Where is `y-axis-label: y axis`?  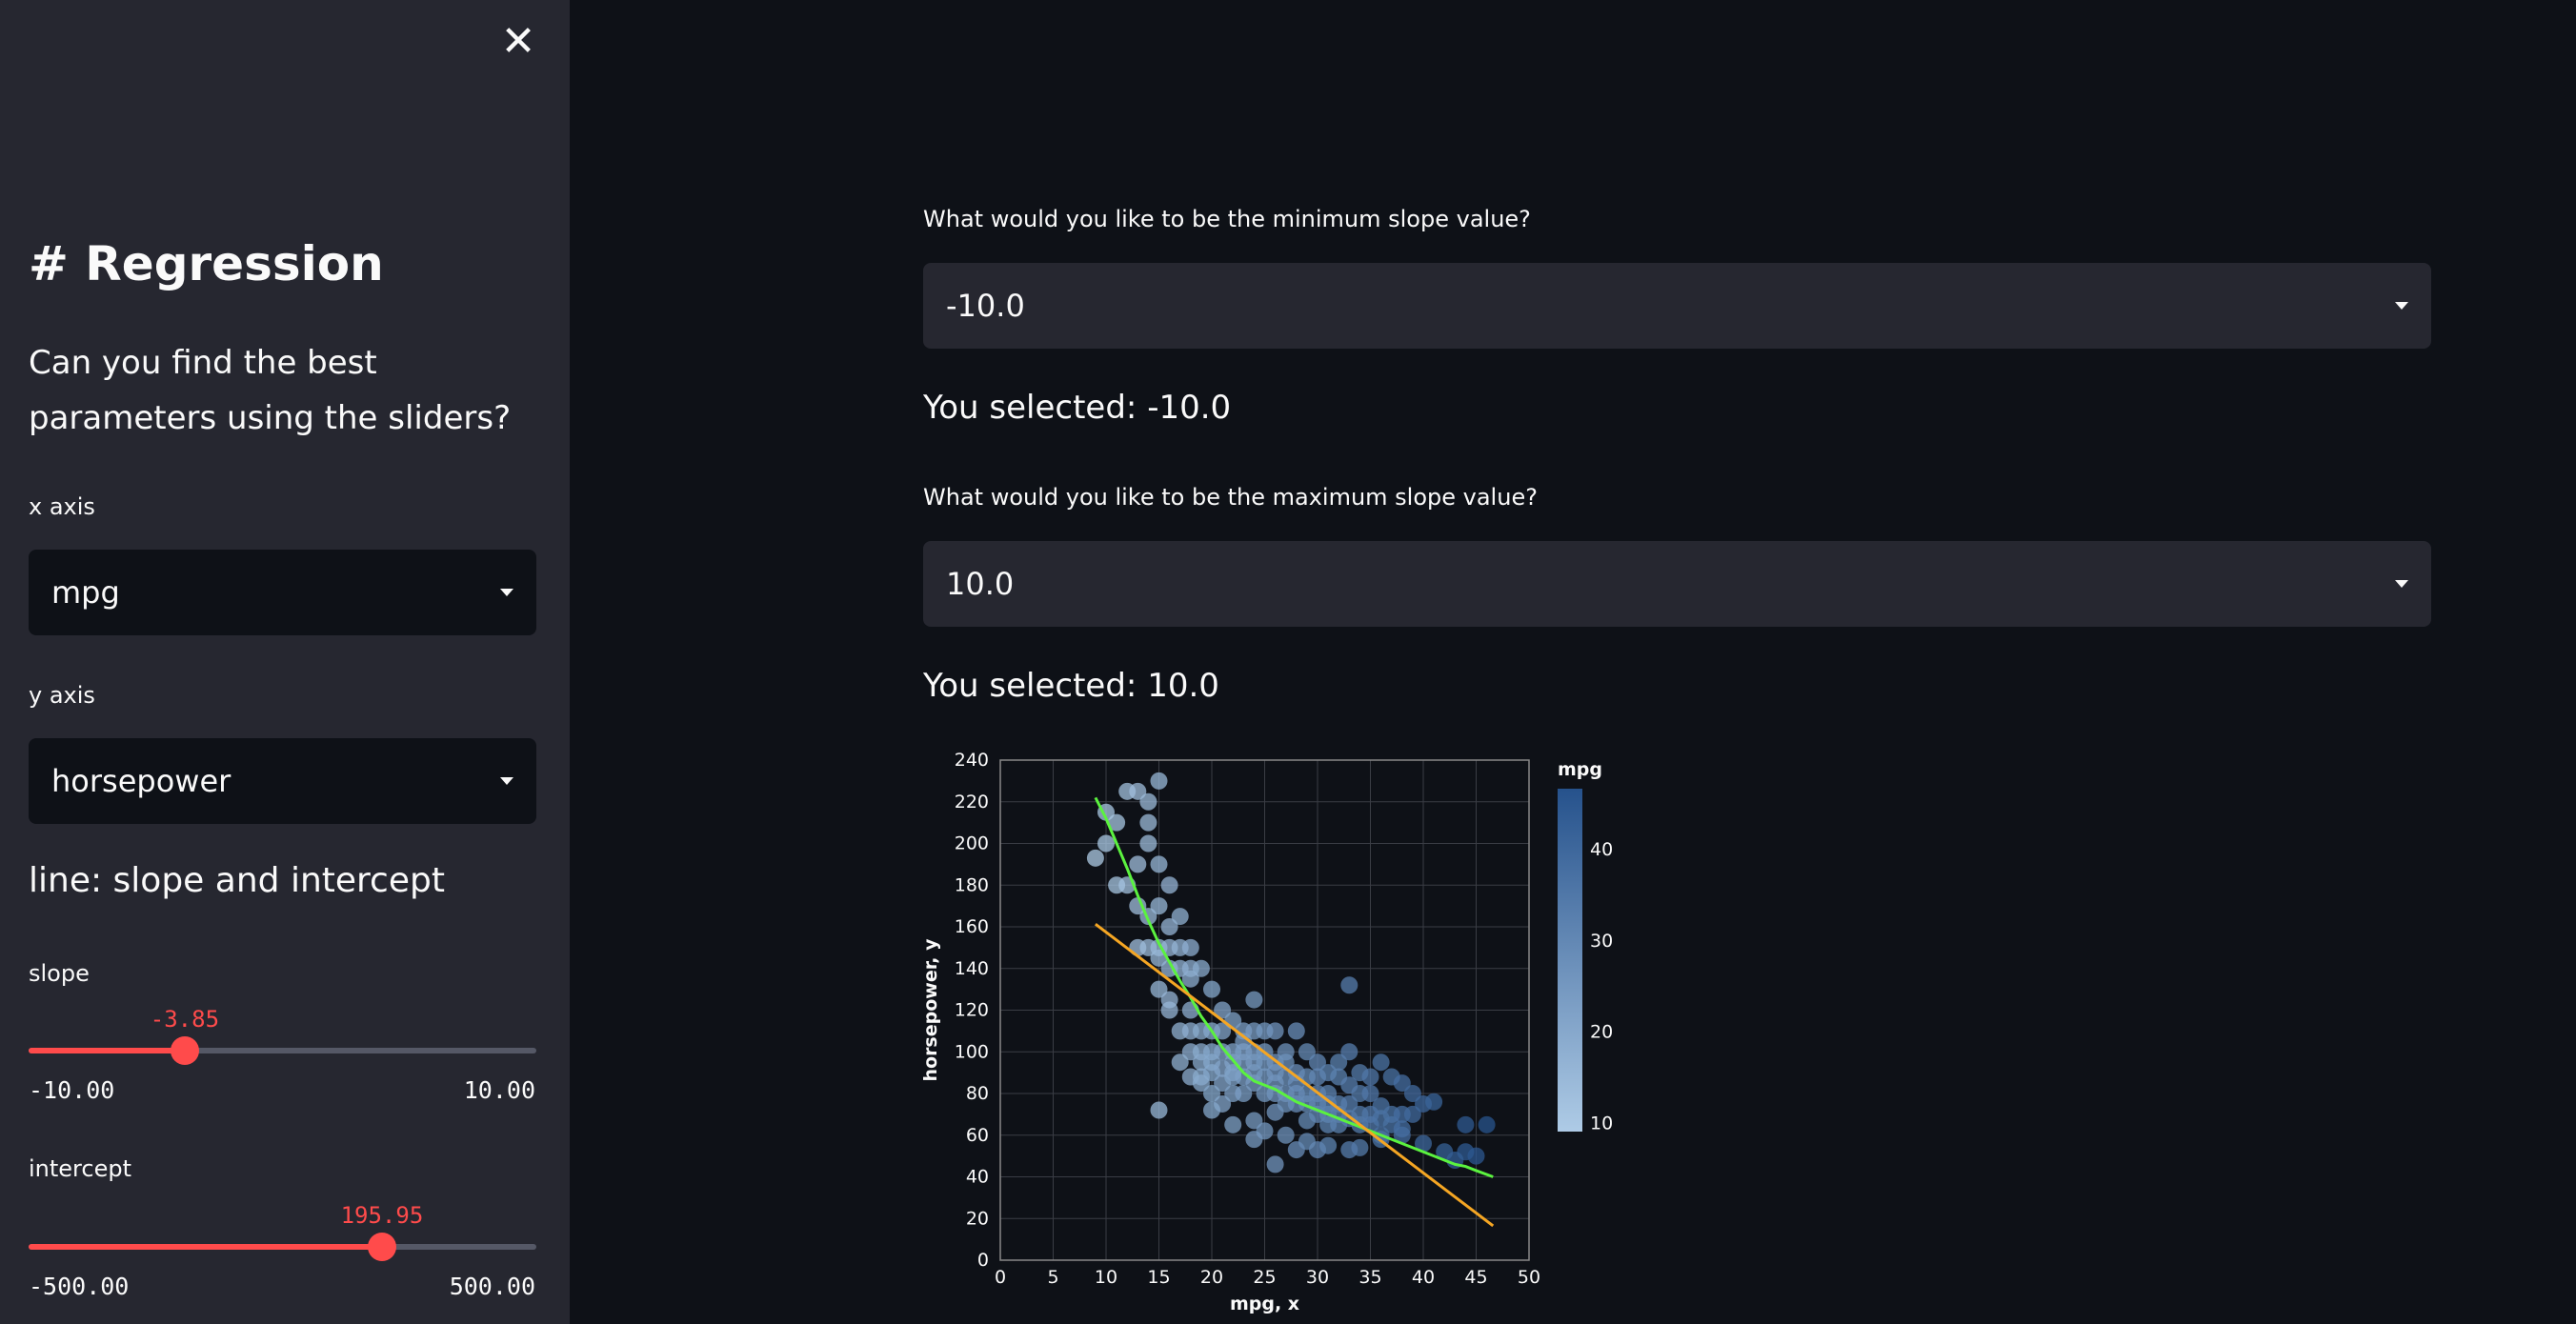 y-axis-label: y axis is located at coordinates (62, 696).